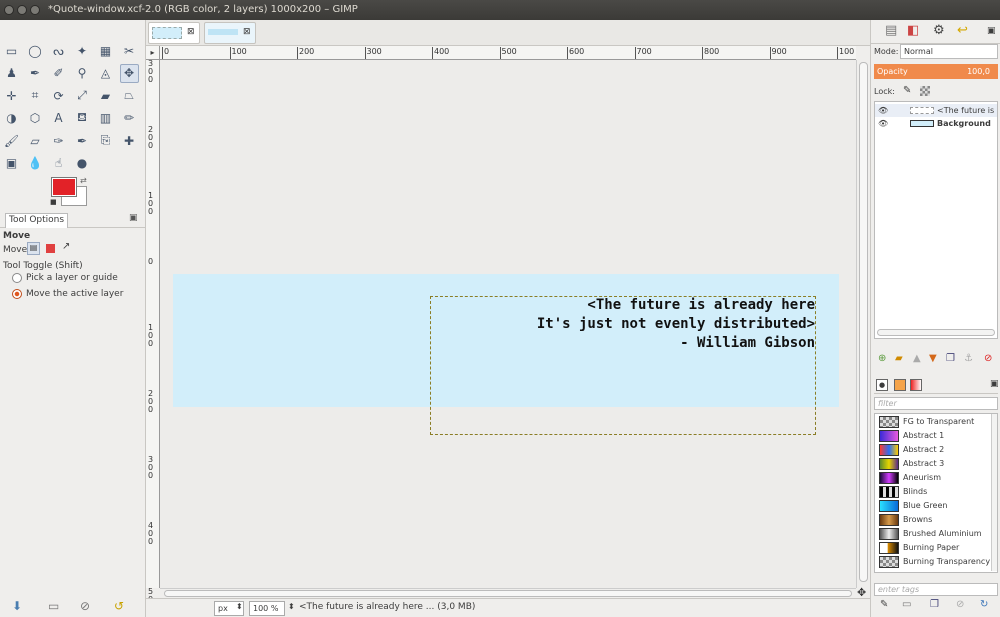 The width and height of the screenshot is (1000, 617). Describe the element at coordinates (58, 118) in the screenshot. I see `text-icon: A` at that location.